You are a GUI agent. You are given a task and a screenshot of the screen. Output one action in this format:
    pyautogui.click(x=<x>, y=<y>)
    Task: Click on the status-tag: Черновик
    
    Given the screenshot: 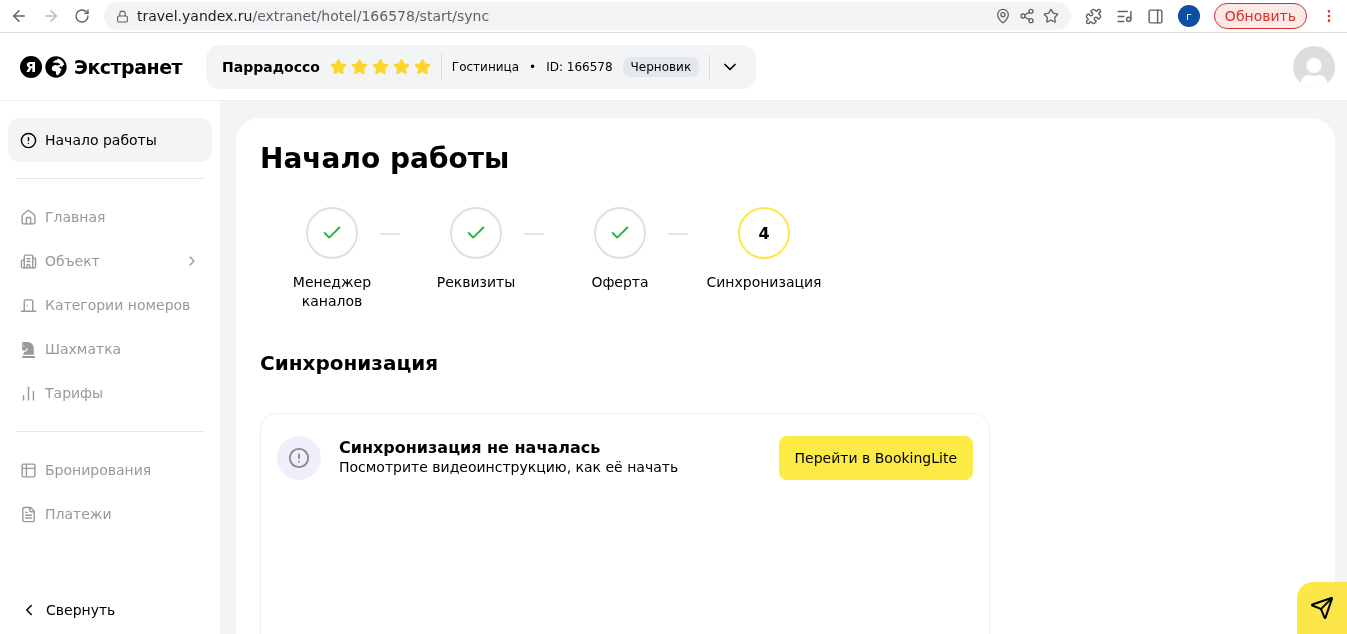 What is the action you would take?
    pyautogui.click(x=661, y=66)
    